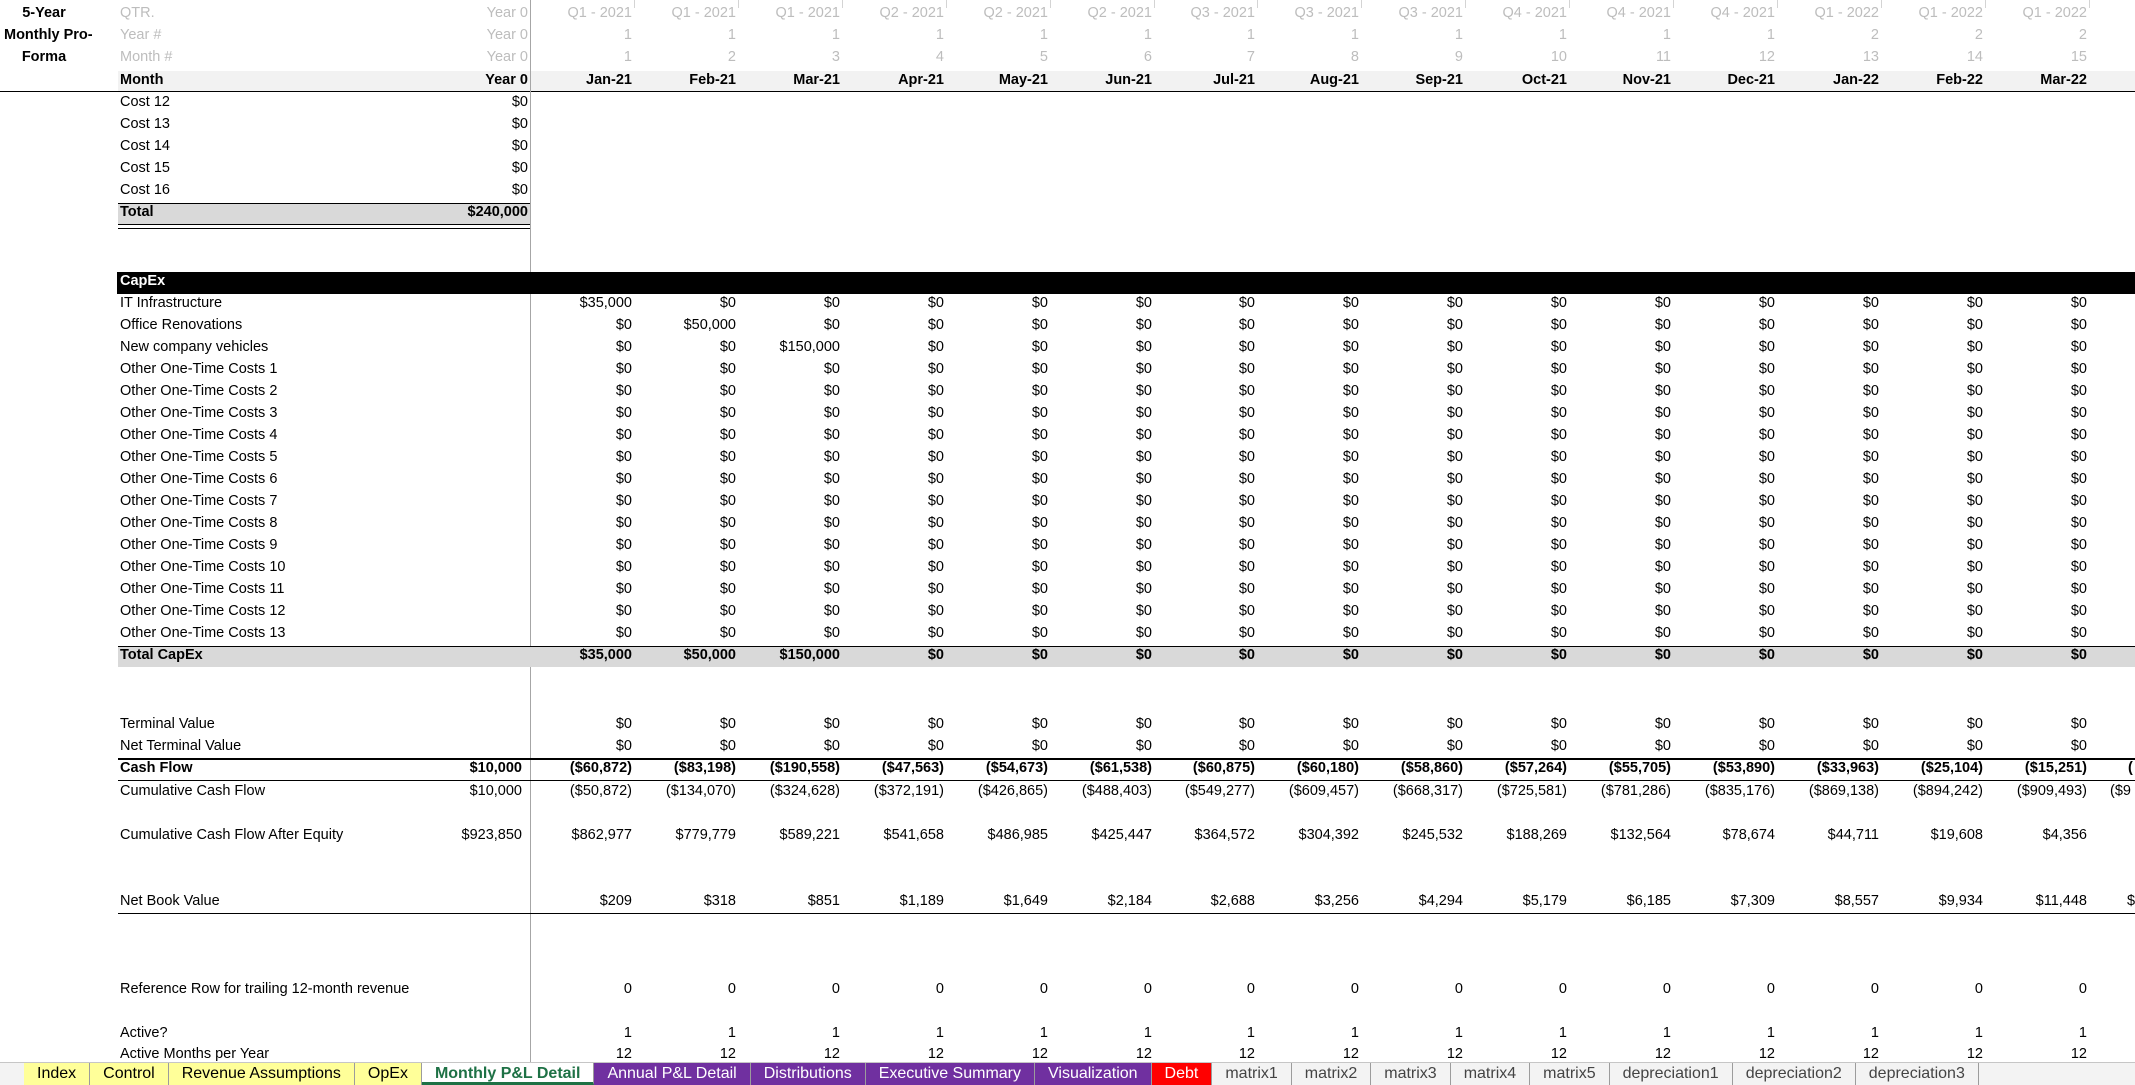 The width and height of the screenshot is (2135, 1085). I want to click on tab-matrix5: matrix5, so click(1570, 1074).